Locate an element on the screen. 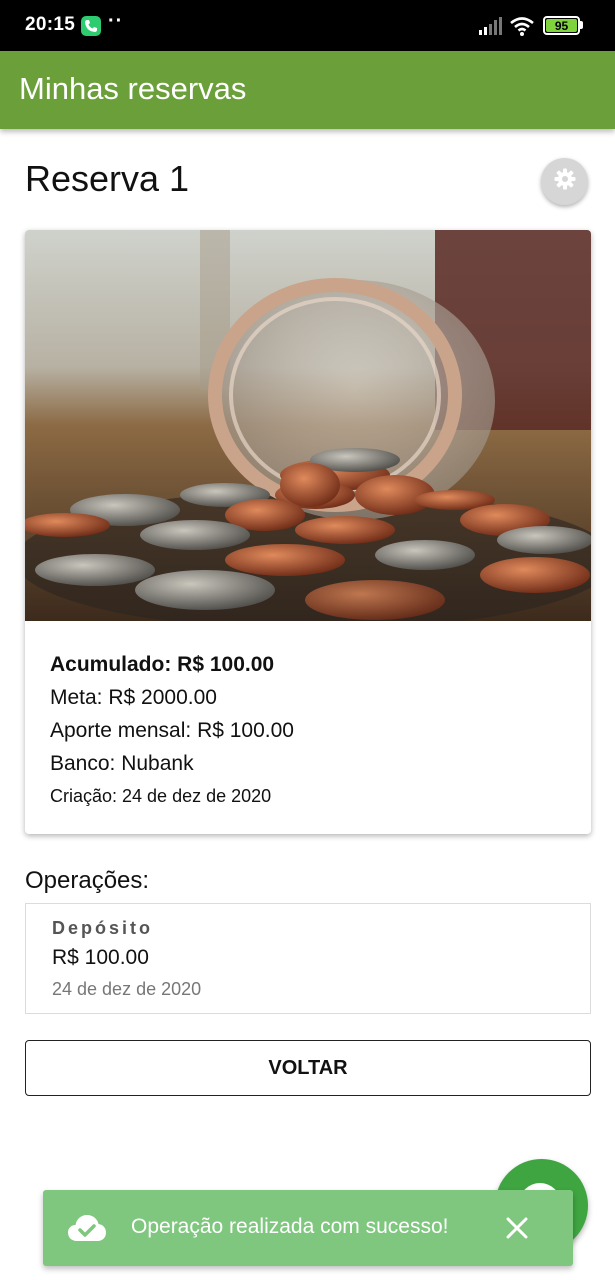  list-item: Depósito R$ 100.00 24 de dez de 2020 is located at coordinates (308, 958).